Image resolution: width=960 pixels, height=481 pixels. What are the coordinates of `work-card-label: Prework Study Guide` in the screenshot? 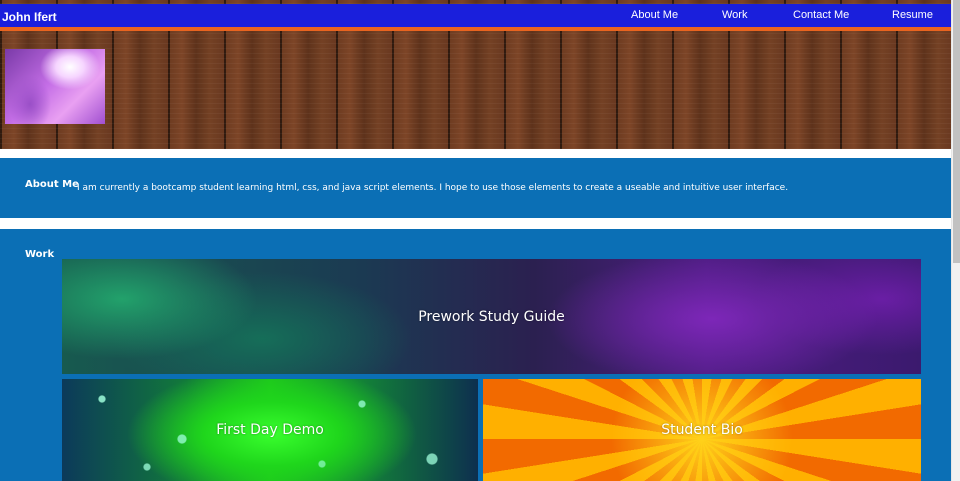 It's located at (491, 316).